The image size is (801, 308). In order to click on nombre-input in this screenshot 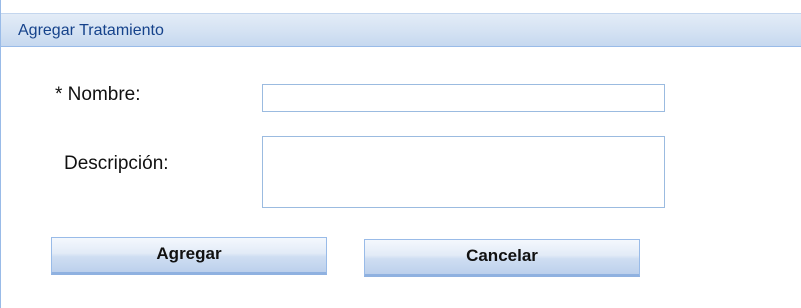, I will do `click(463, 98)`.